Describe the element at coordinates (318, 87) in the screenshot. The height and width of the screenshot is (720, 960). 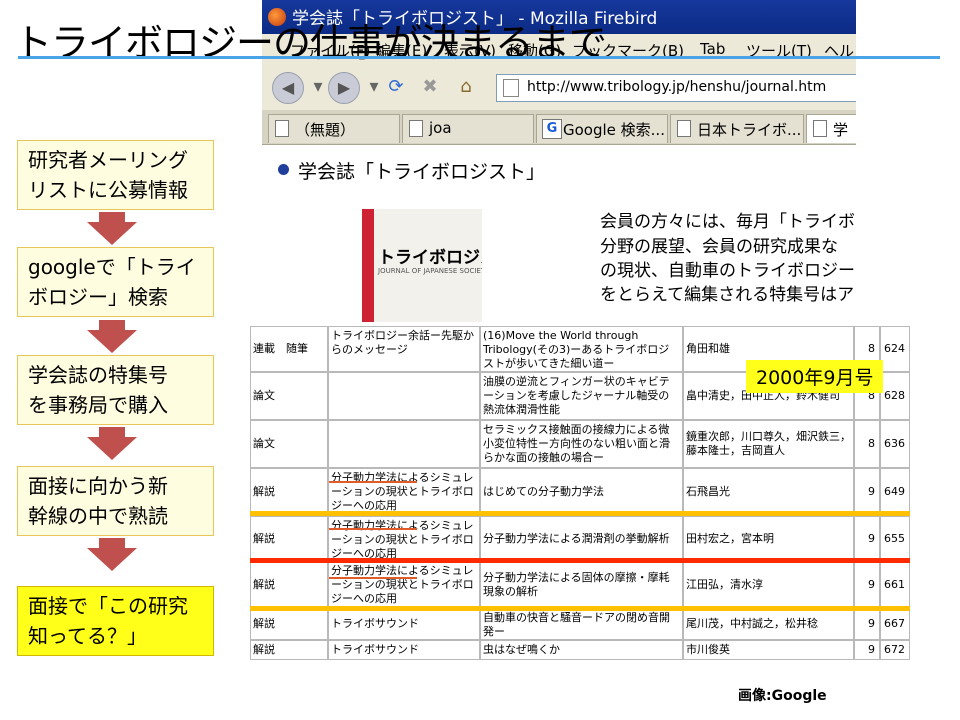
I see `back-dropdown-icon: ▾` at that location.